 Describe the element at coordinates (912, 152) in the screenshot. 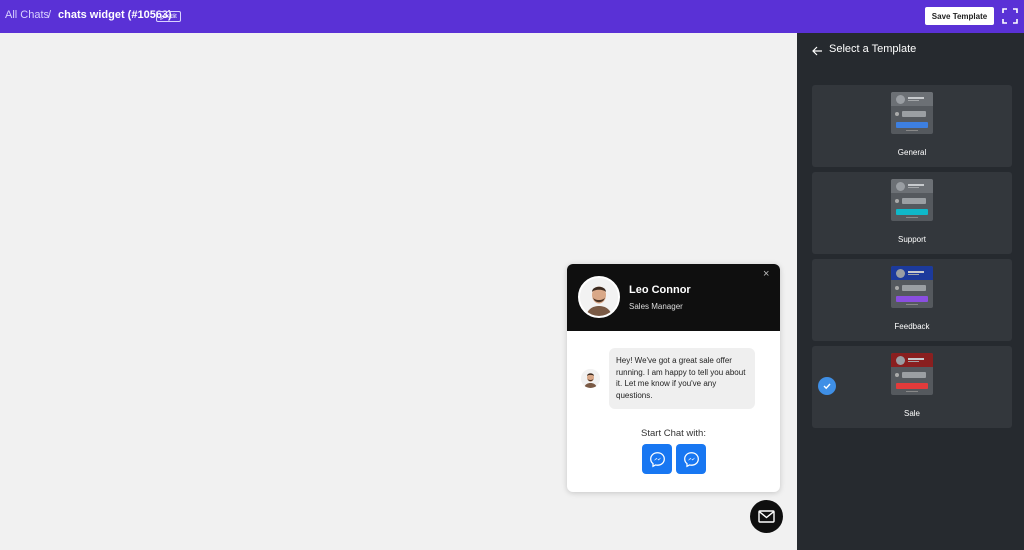

I see `template-label: General` at that location.